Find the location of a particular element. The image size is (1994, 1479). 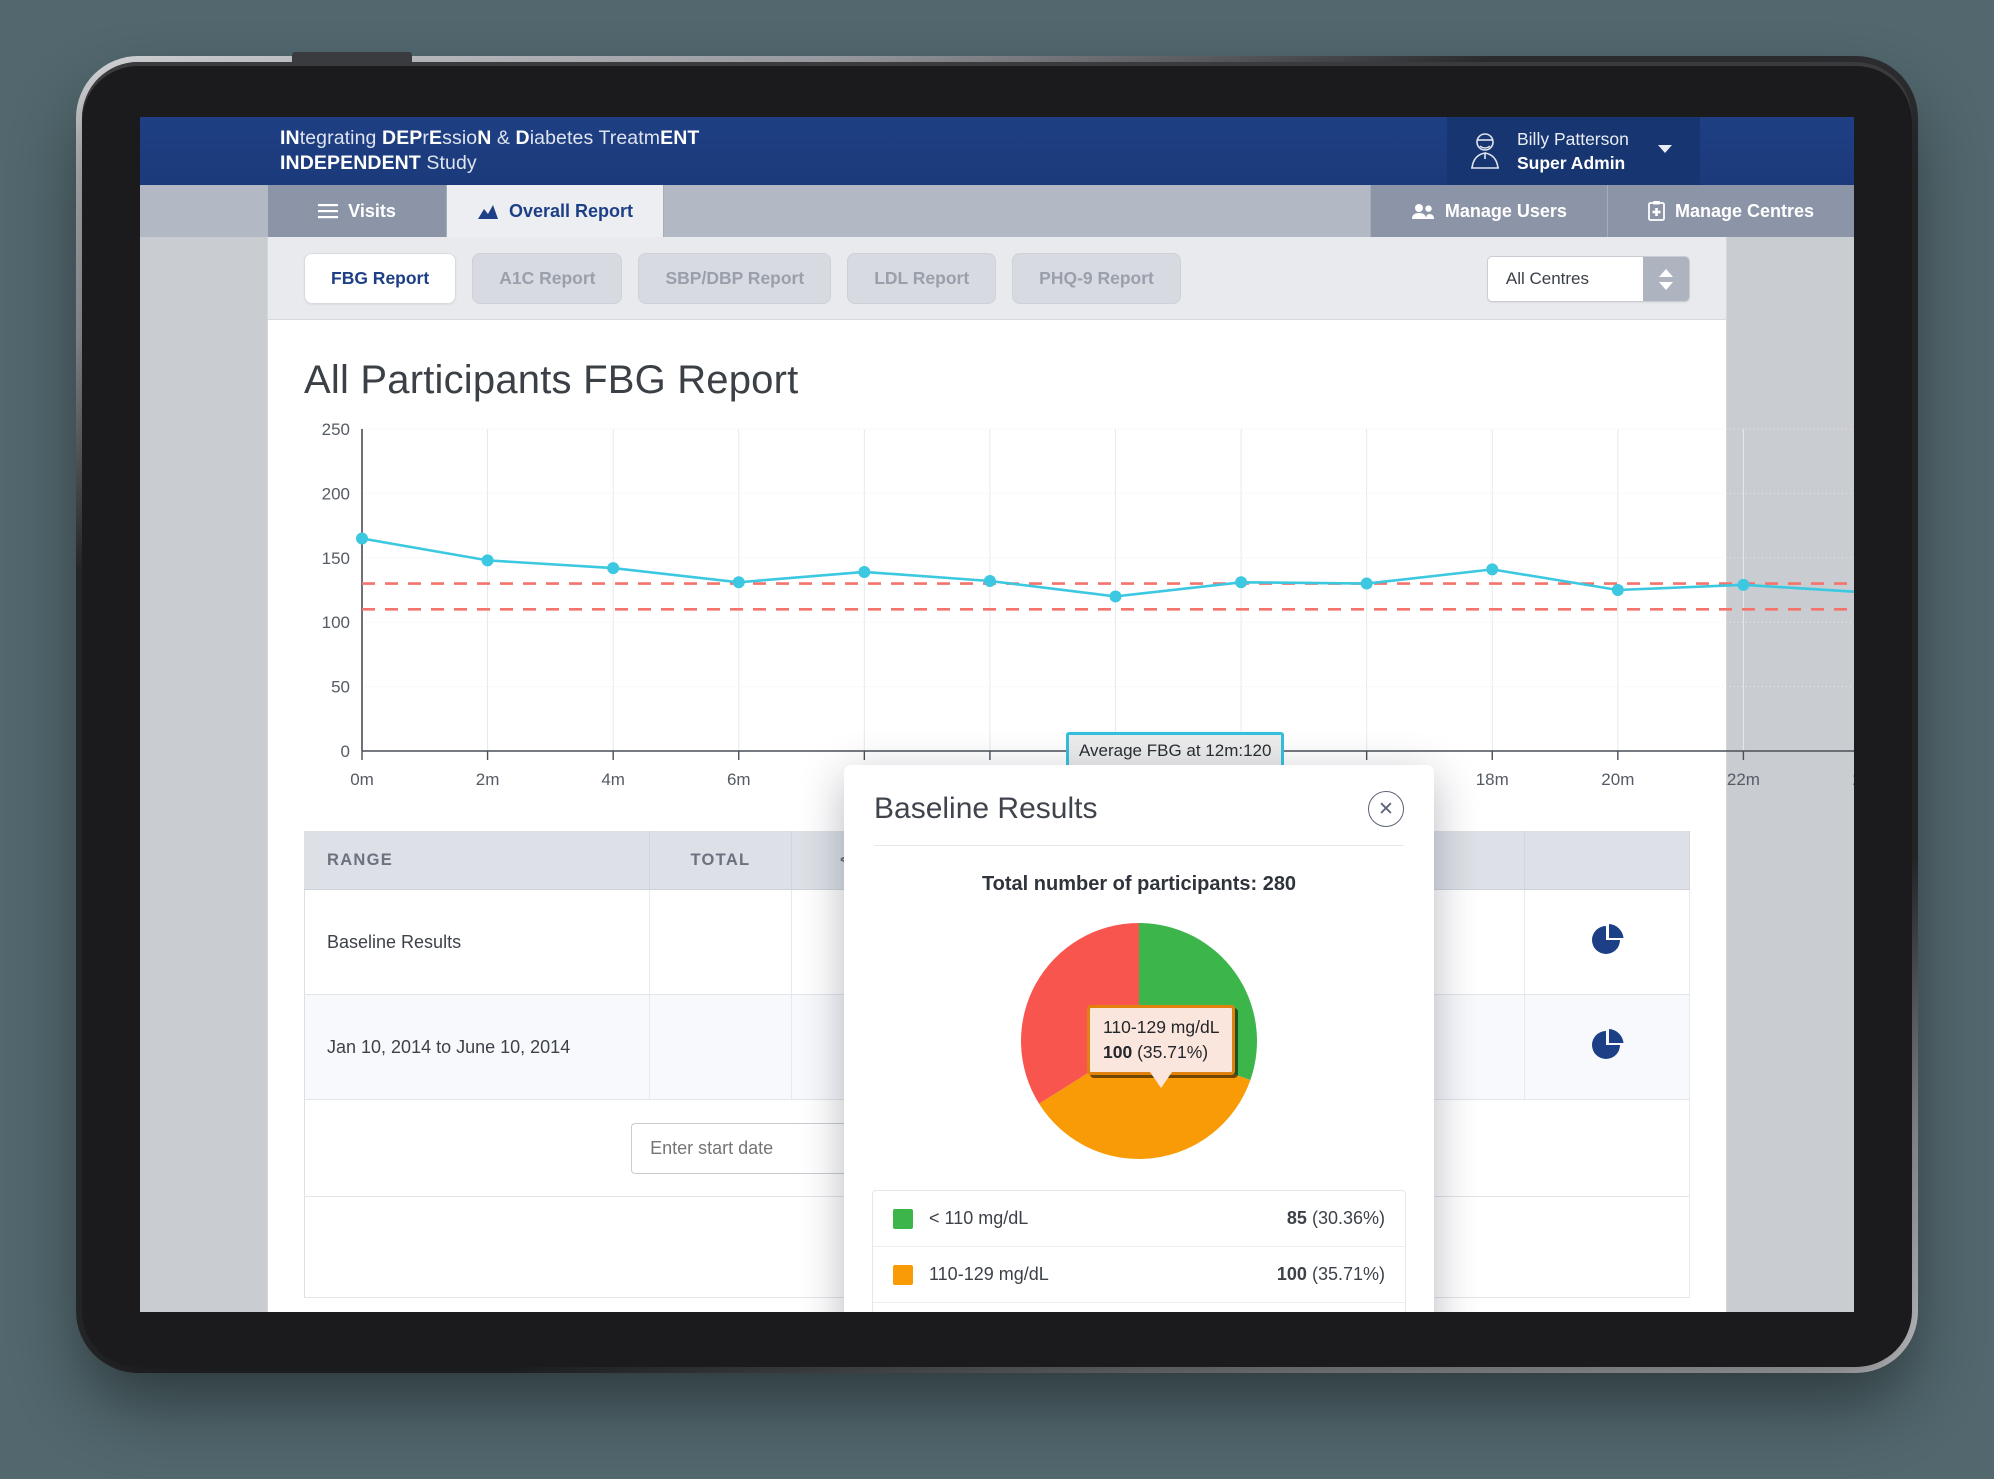

doctor-avatar-icon is located at coordinates (1485, 151).